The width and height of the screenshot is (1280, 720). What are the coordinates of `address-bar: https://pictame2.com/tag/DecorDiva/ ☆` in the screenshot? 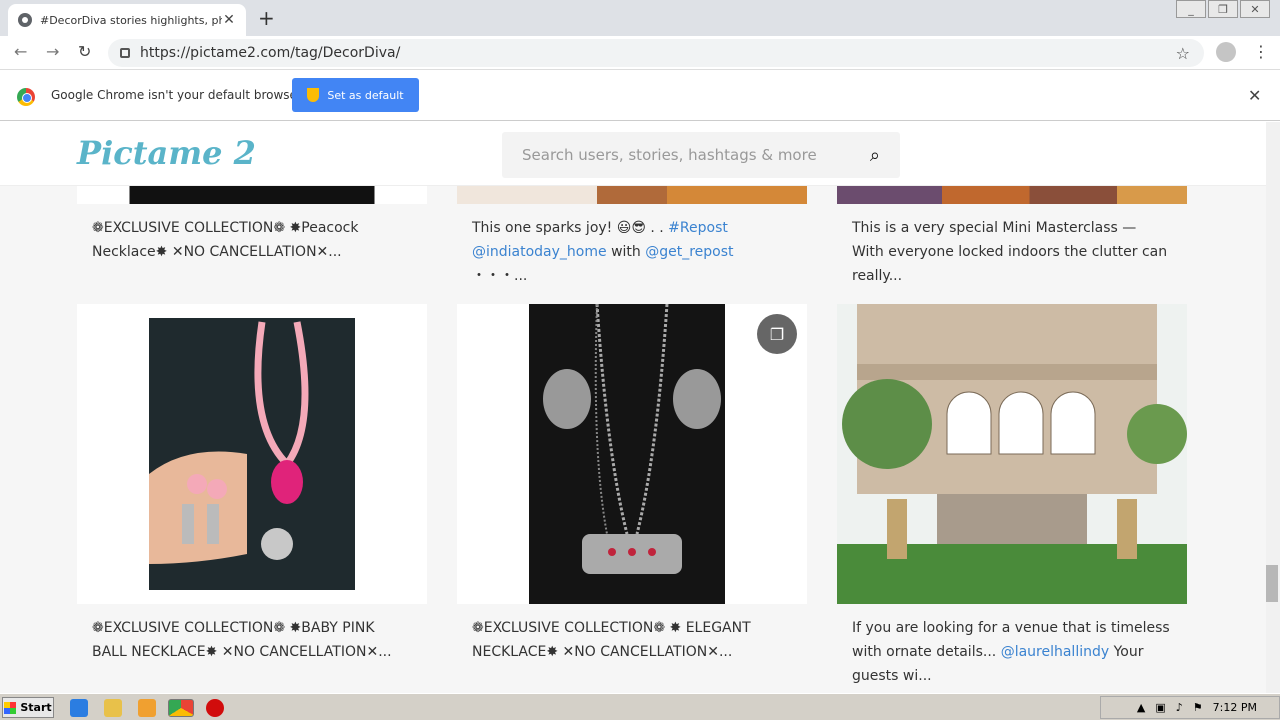 It's located at (656, 53).